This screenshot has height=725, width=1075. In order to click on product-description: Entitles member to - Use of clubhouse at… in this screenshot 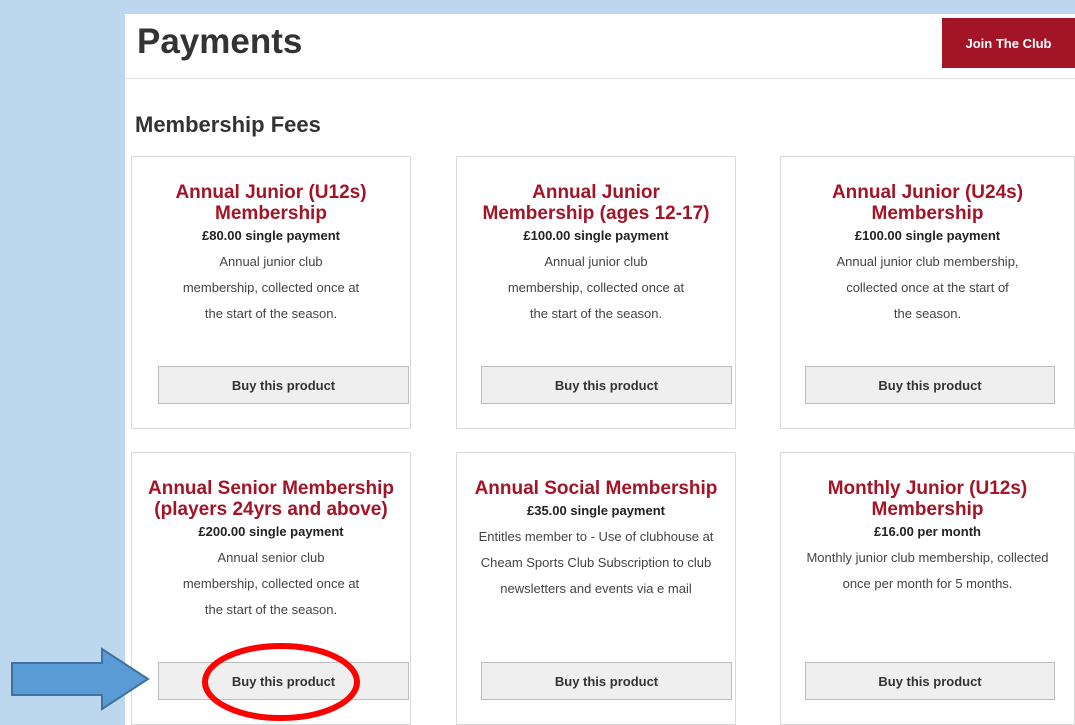, I will do `click(596, 562)`.